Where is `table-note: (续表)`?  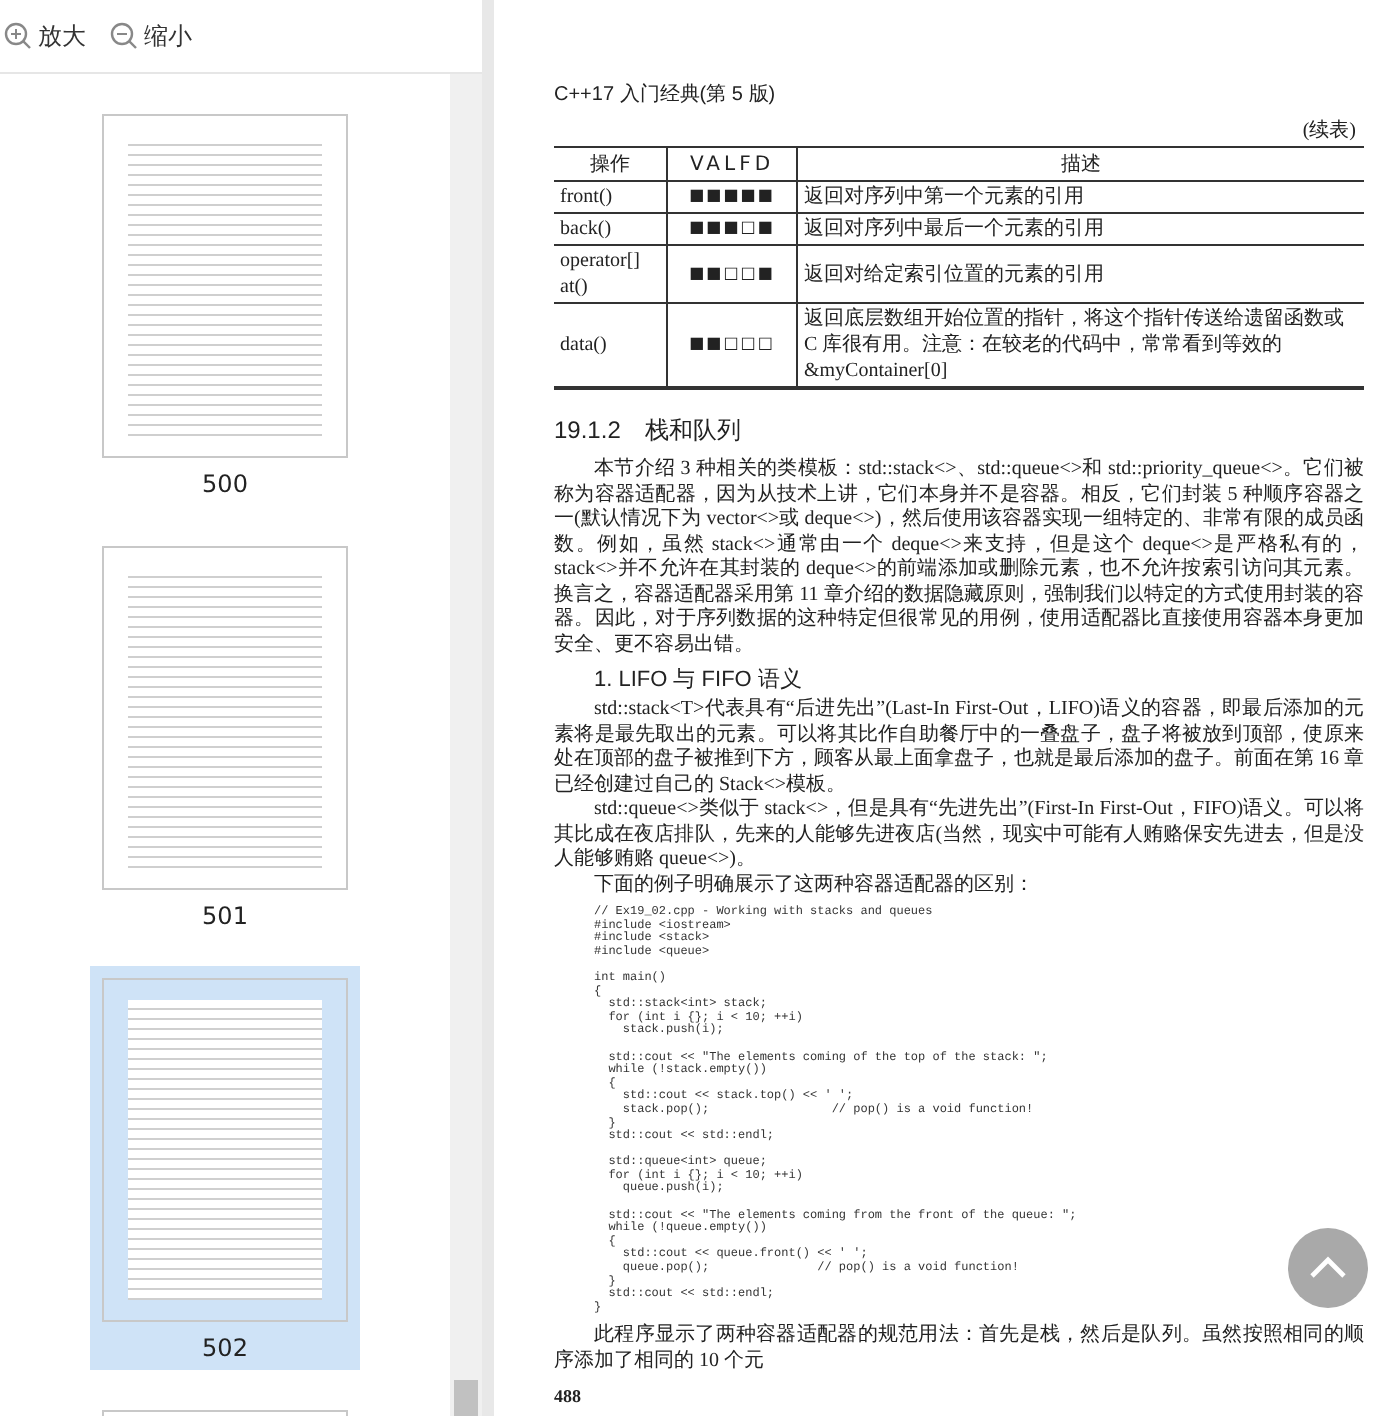
table-note: (续表) is located at coordinates (1328, 130).